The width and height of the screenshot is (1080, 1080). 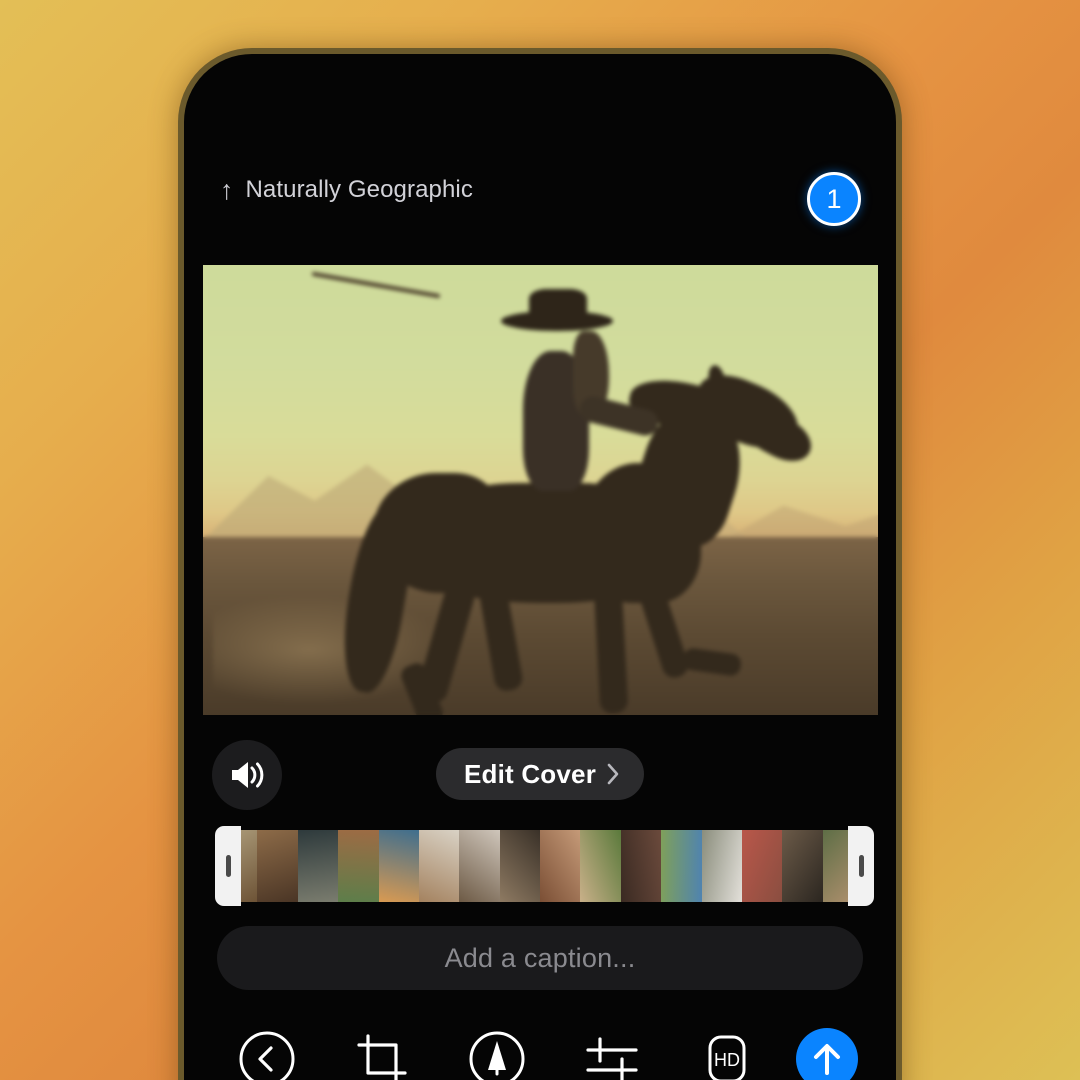 I want to click on svg-text: HD, so click(x=727, y=1060).